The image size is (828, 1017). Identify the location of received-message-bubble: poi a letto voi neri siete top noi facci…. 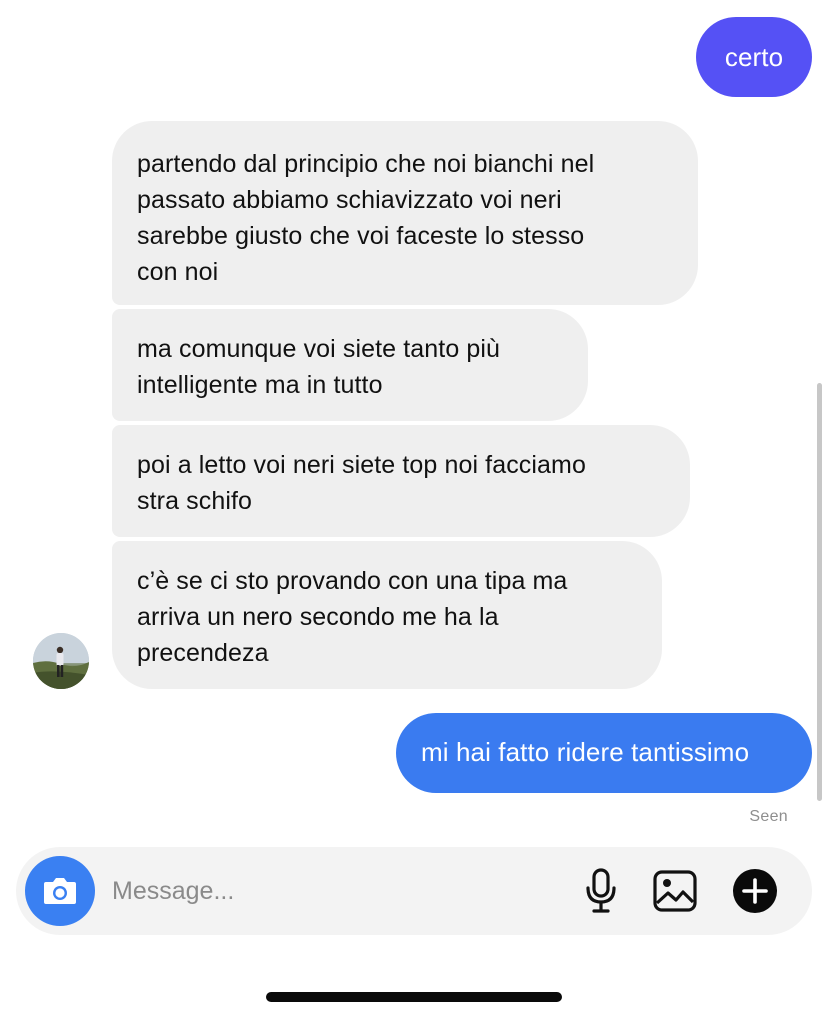
(401, 481).